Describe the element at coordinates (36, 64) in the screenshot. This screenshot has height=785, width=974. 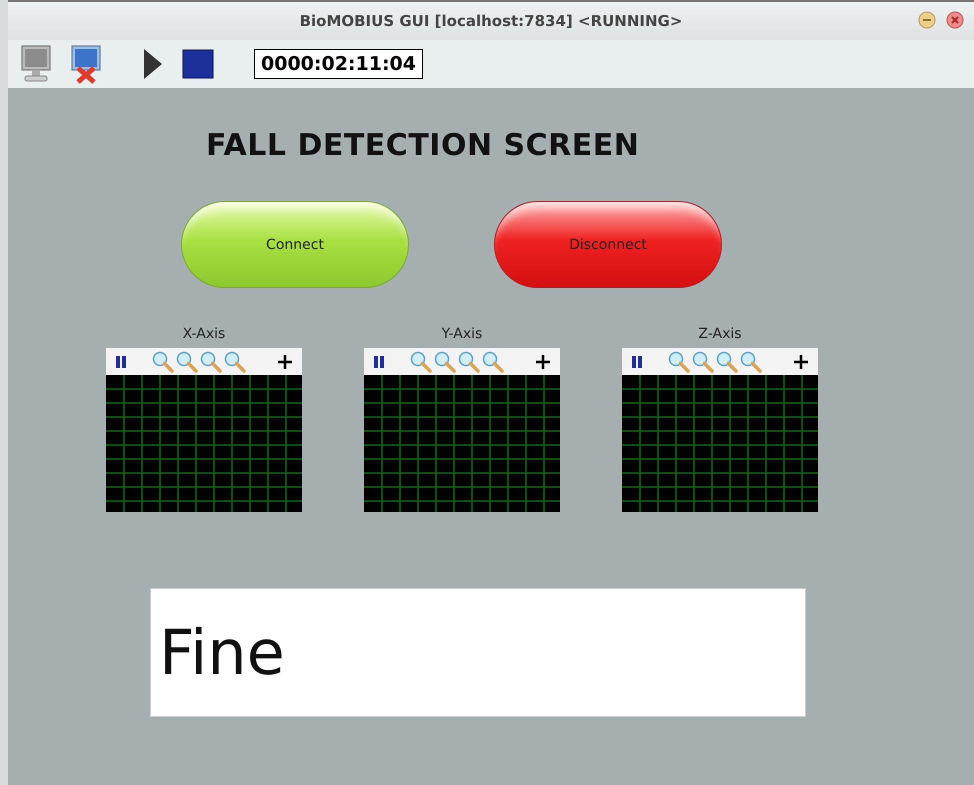
I see `monitor-icon` at that location.